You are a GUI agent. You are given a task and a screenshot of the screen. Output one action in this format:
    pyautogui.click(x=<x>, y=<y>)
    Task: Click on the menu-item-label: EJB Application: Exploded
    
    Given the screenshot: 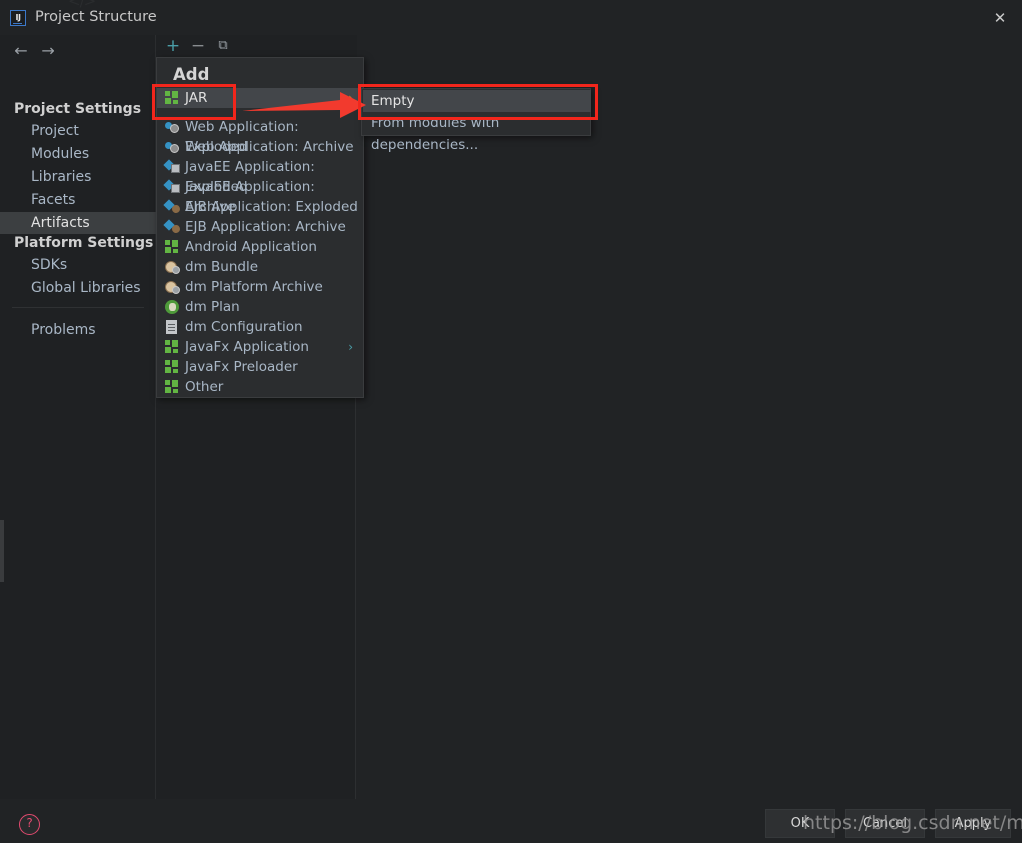 What is the action you would take?
    pyautogui.click(x=271, y=207)
    